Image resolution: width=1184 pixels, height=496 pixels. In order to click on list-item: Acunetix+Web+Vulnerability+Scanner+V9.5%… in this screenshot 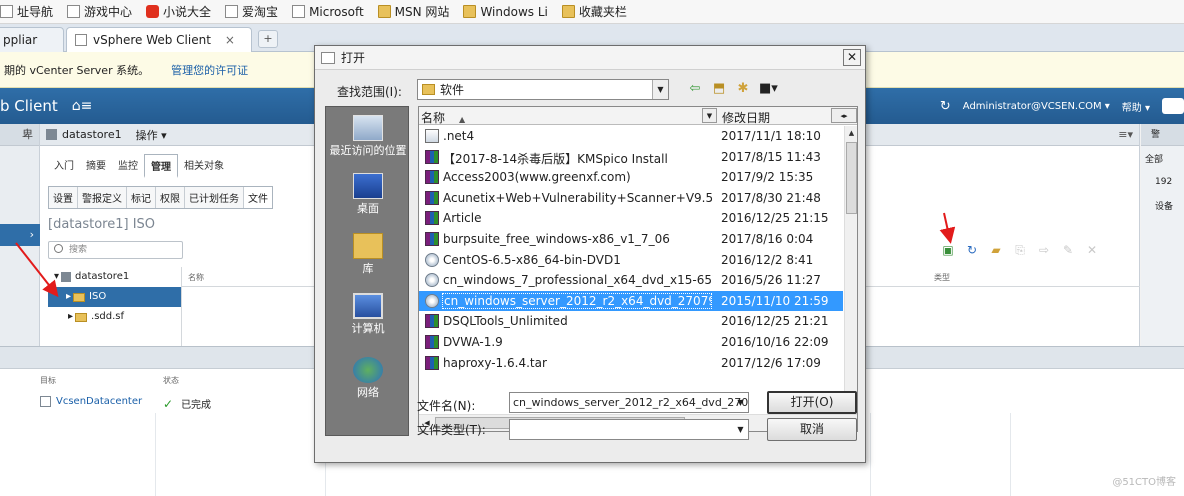, I will do `click(631, 198)`.